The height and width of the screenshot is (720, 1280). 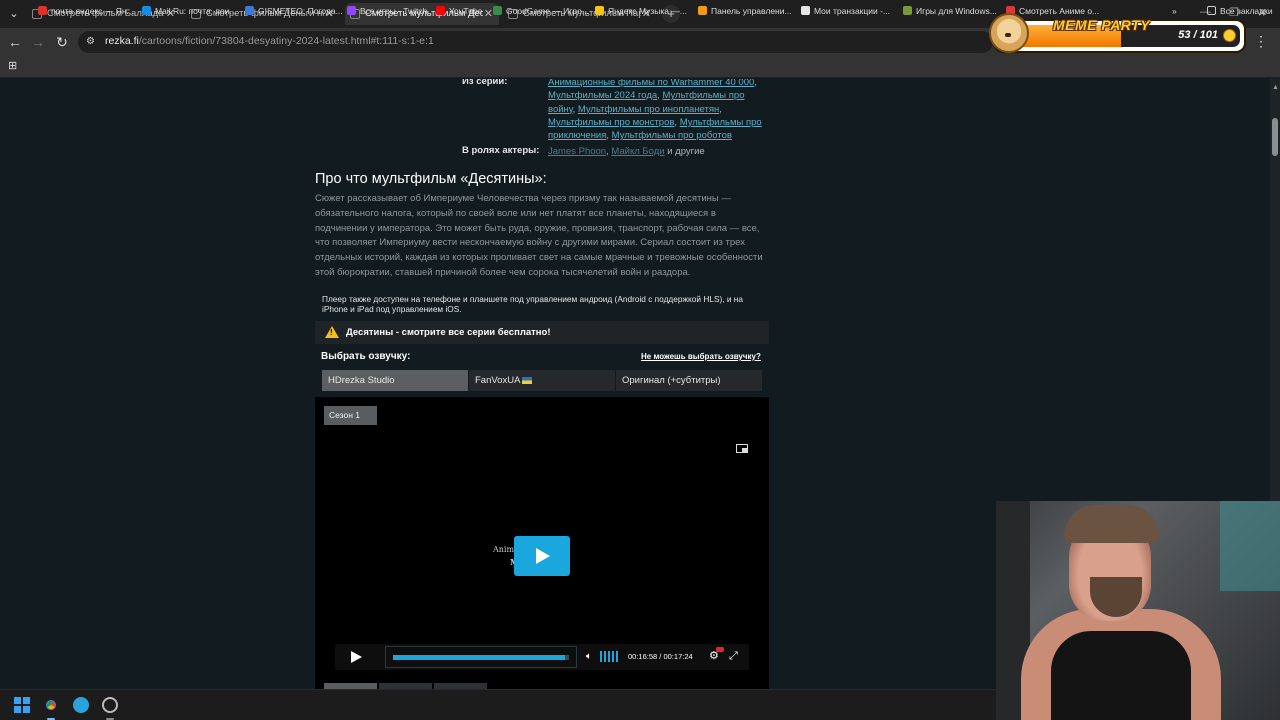 What do you see at coordinates (689, 380) in the screenshot?
I see `voice-option-original: Оригинал (+субтитры)` at bounding box center [689, 380].